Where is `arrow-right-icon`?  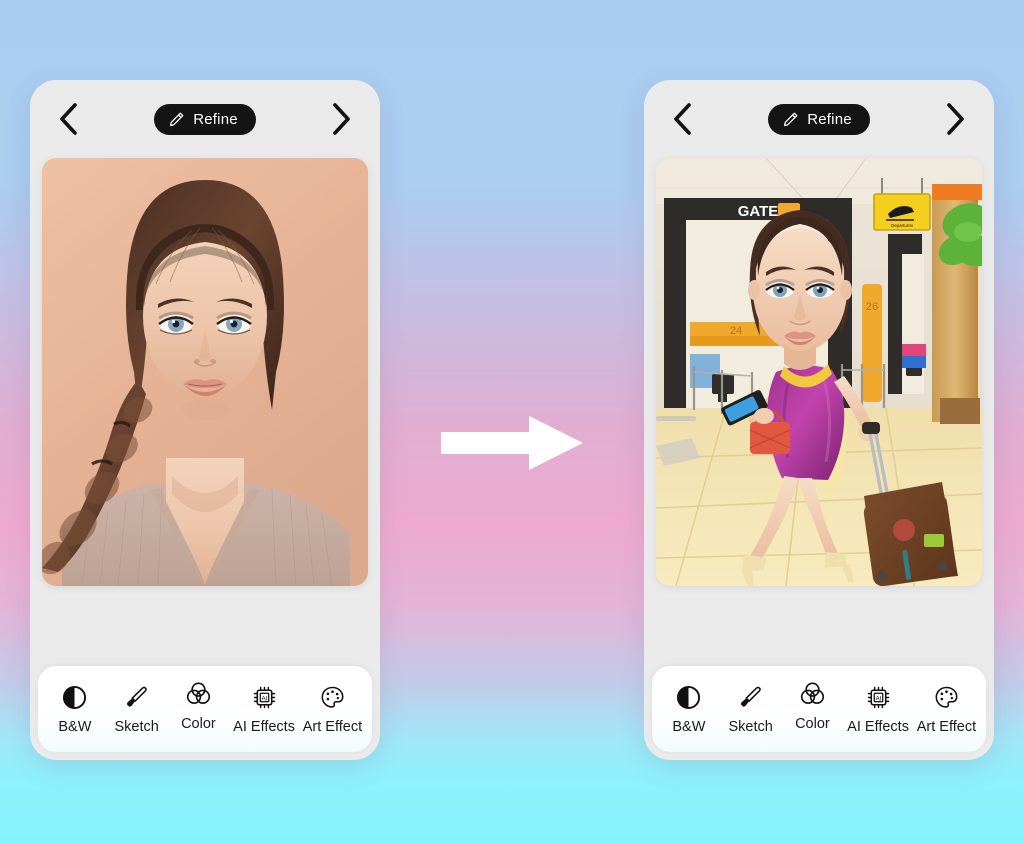 arrow-right-icon is located at coordinates (512, 443).